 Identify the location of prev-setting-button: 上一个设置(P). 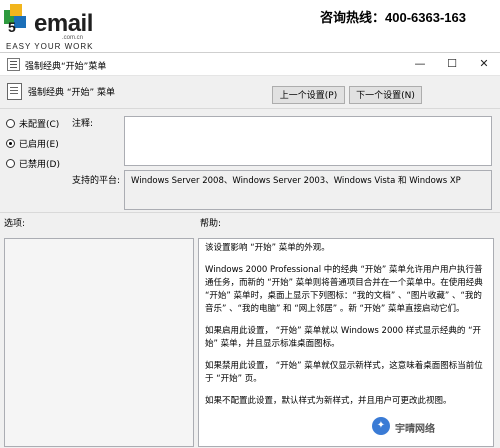
(308, 95).